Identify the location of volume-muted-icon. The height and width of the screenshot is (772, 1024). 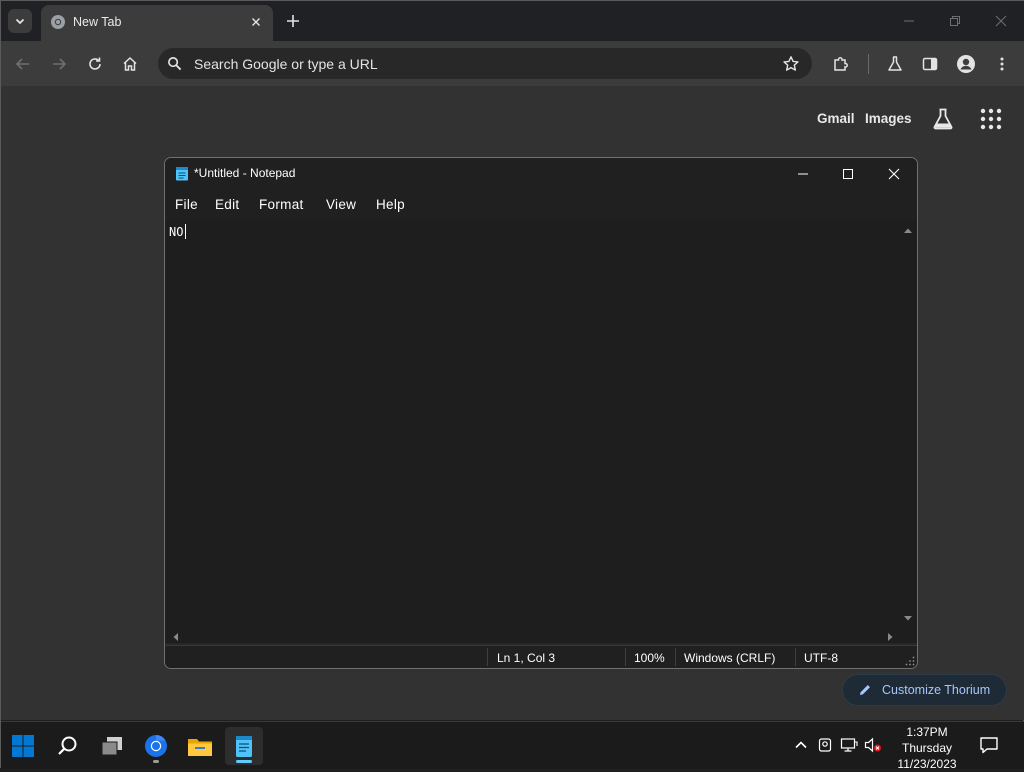
(872, 745).